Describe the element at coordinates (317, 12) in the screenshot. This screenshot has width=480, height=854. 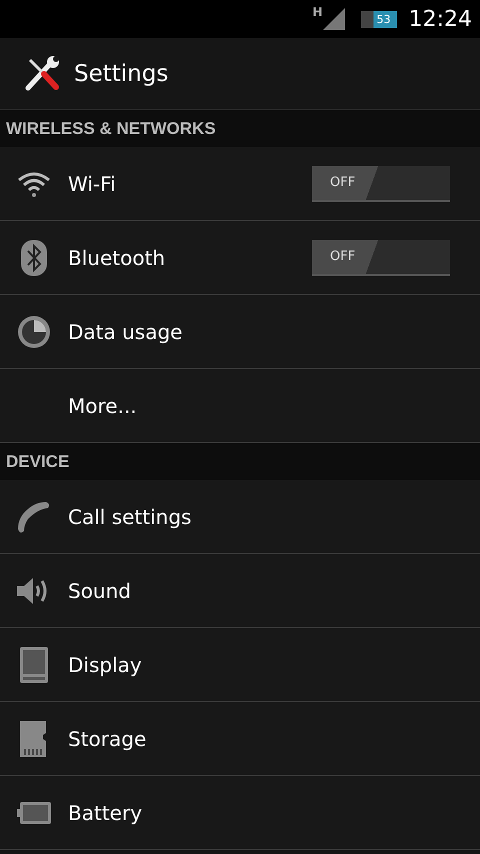
I see `network-type: H` at that location.